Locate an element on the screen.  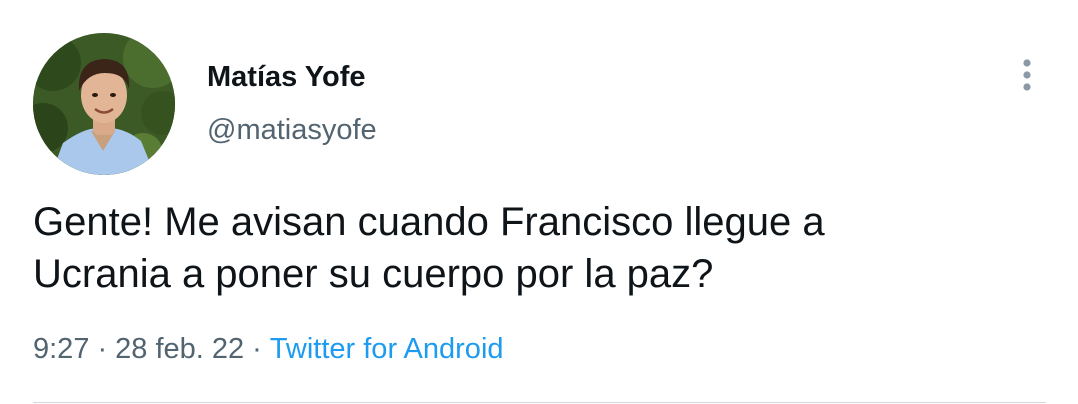
tweet-text-line: Ucrania a poner su cuerpo por la paz? is located at coordinates (373, 274).